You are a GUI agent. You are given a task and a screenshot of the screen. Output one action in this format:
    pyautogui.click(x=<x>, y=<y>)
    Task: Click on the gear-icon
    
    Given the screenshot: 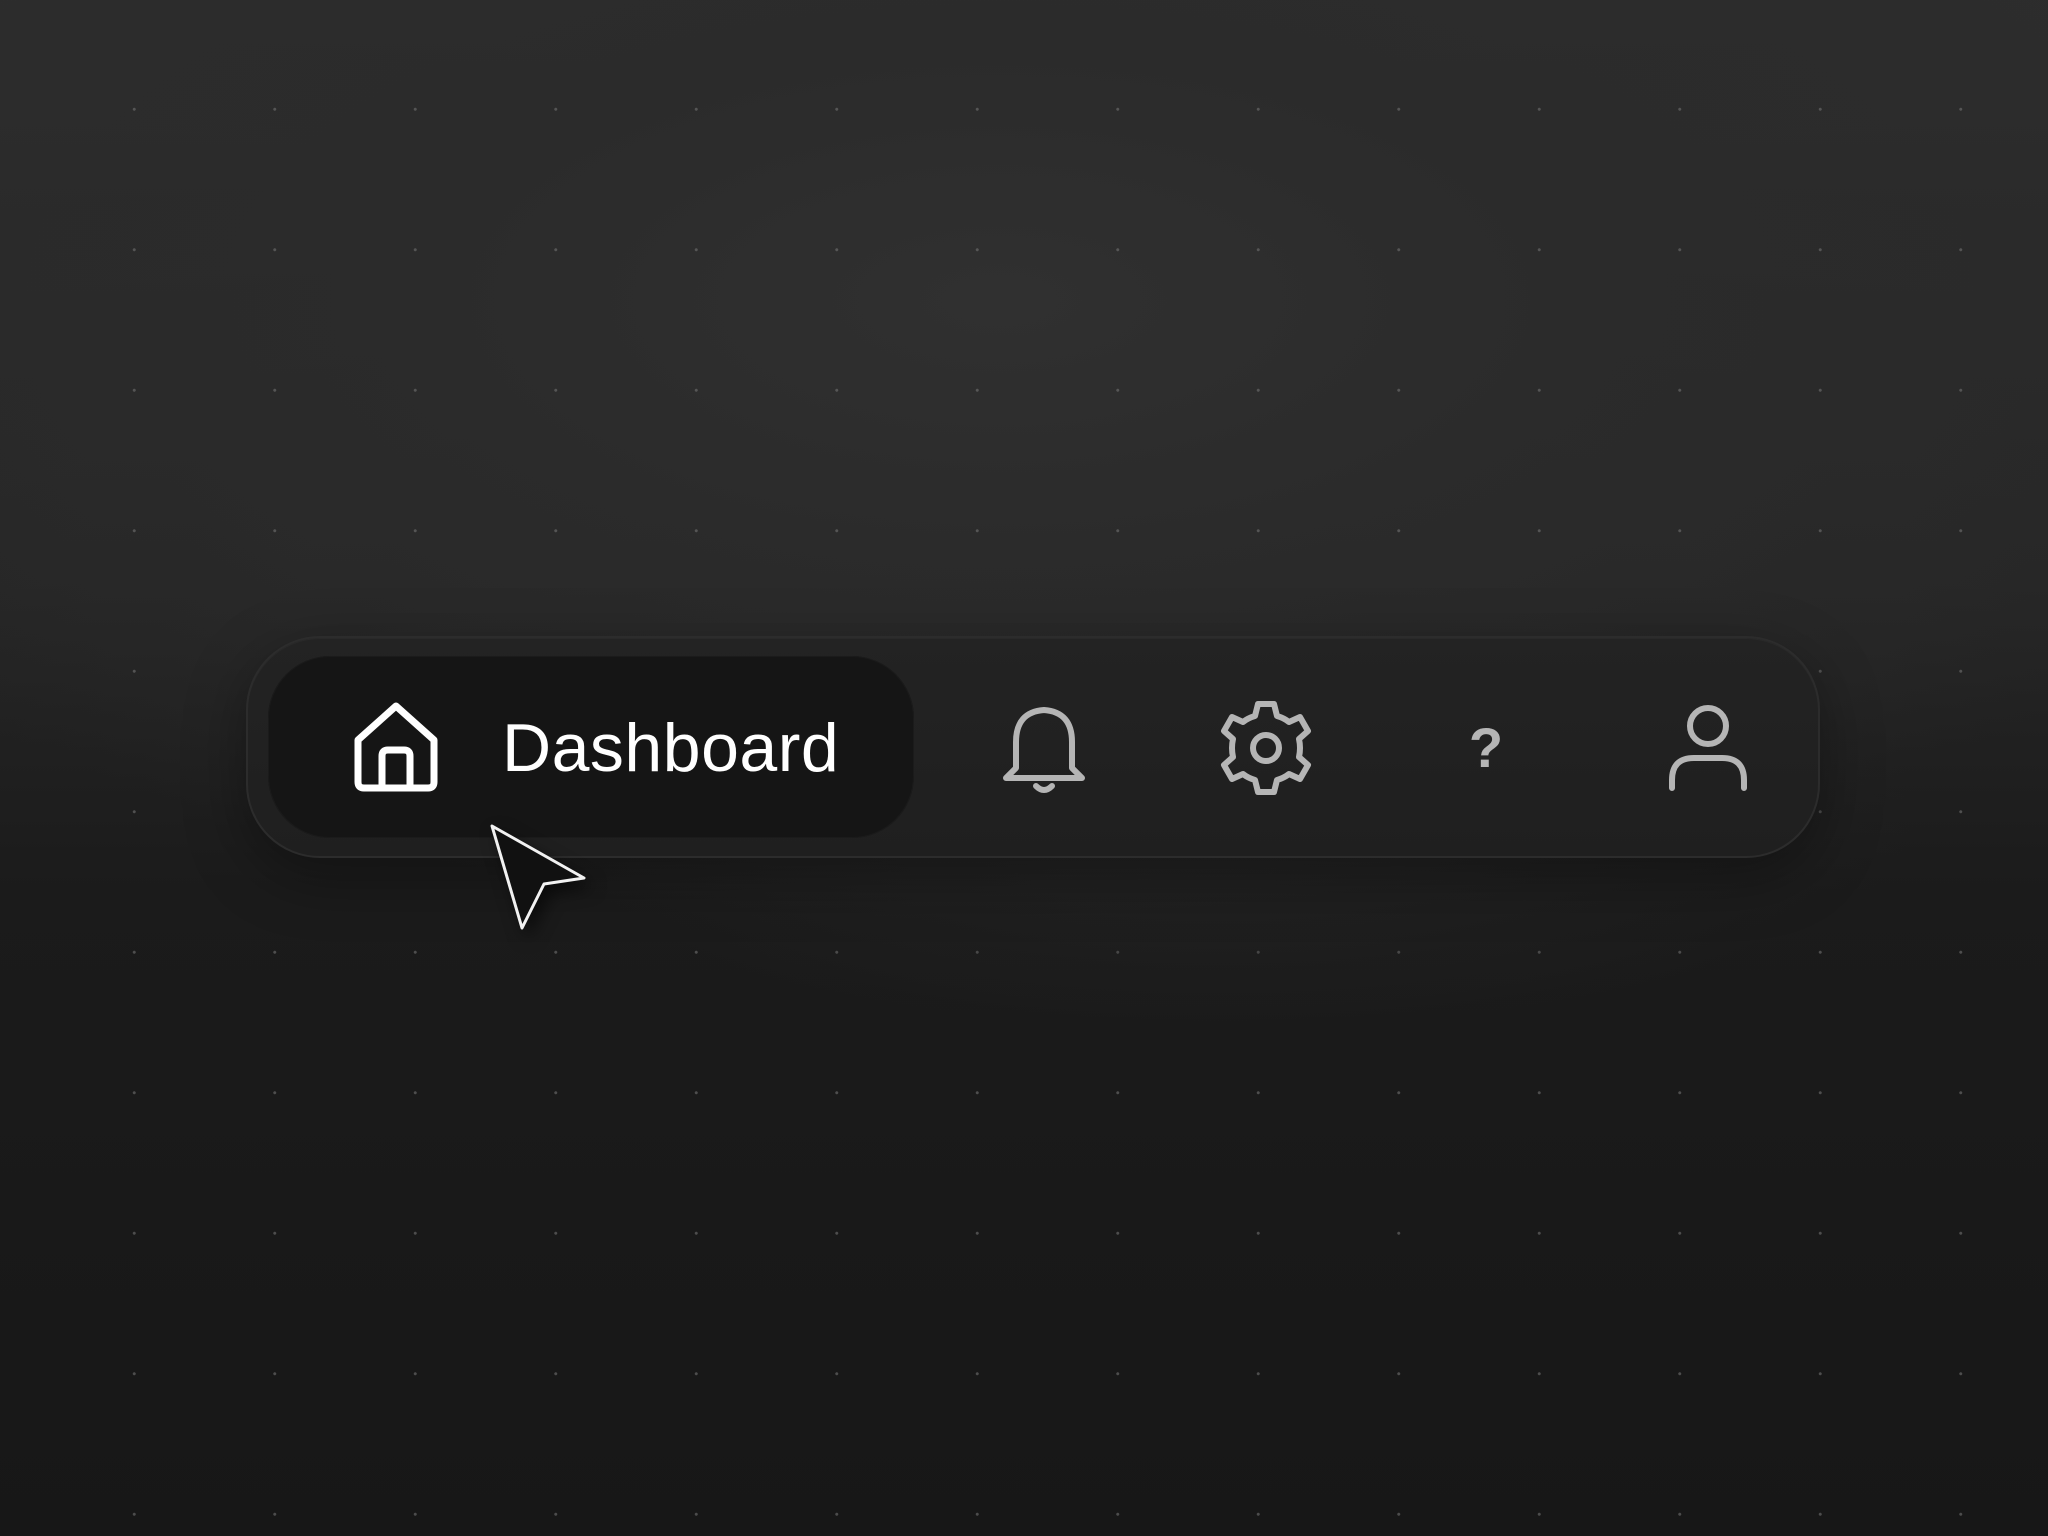 What is the action you would take?
    pyautogui.click(x=1266, y=748)
    